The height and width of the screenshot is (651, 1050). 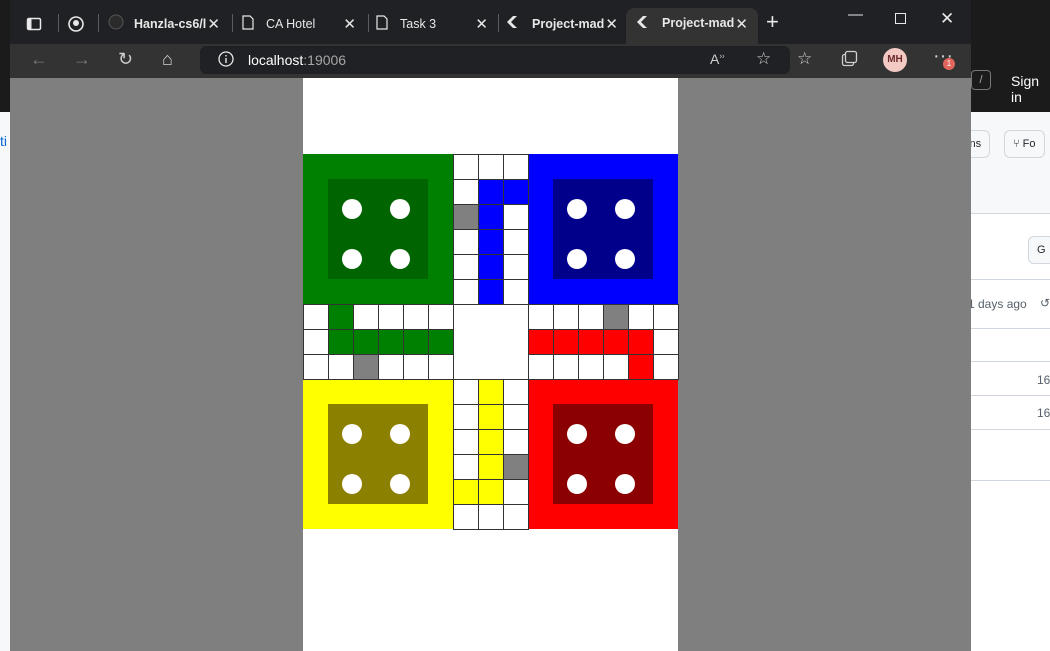 I want to click on info-icon, so click(x=226, y=61).